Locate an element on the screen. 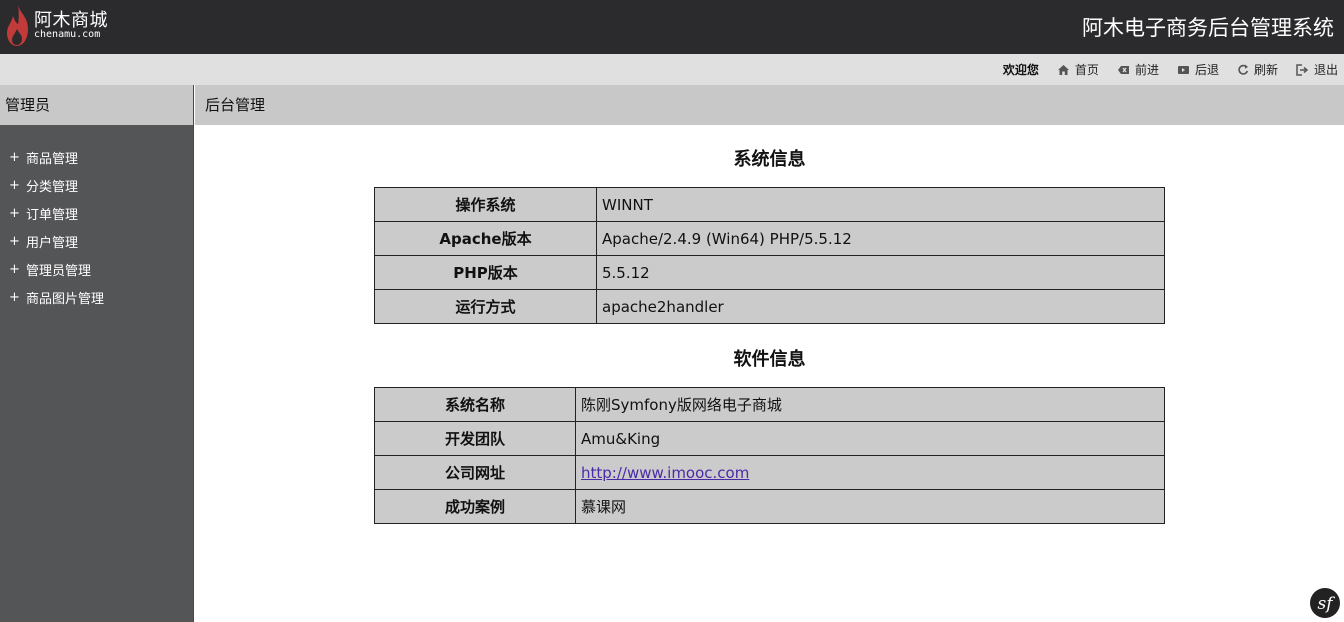  sidebar-item-orders: + 订单管理 is located at coordinates (96, 213).